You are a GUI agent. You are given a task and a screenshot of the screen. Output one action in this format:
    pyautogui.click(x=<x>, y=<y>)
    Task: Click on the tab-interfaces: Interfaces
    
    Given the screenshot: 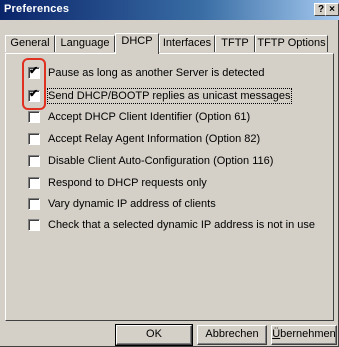 What is the action you would take?
    pyautogui.click(x=187, y=43)
    